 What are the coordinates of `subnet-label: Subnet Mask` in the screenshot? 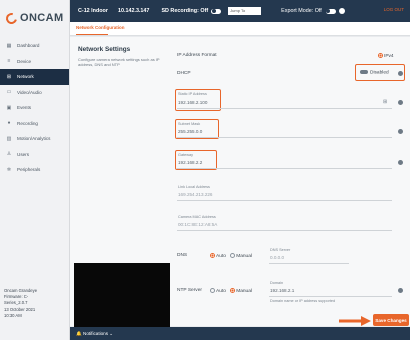 It's located at (189, 124).